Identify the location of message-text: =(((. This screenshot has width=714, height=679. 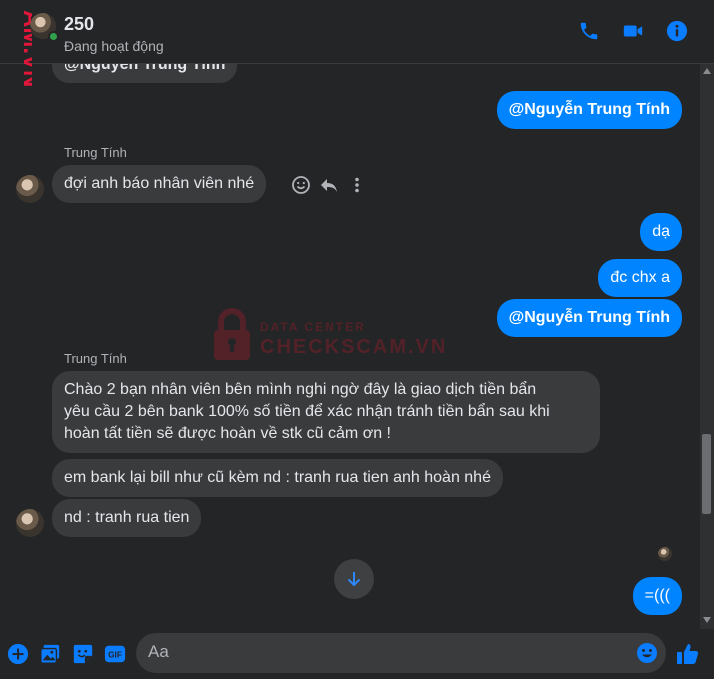
(657, 595).